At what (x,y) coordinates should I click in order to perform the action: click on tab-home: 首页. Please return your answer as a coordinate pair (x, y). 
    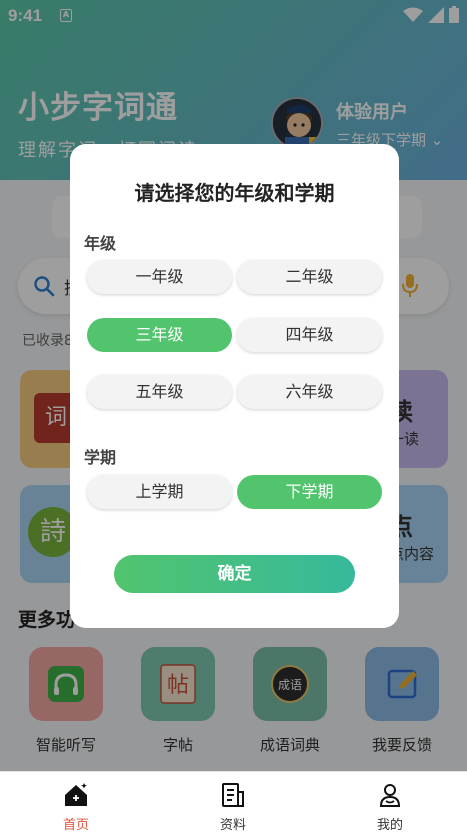
    Looking at the image, I should click on (76, 802).